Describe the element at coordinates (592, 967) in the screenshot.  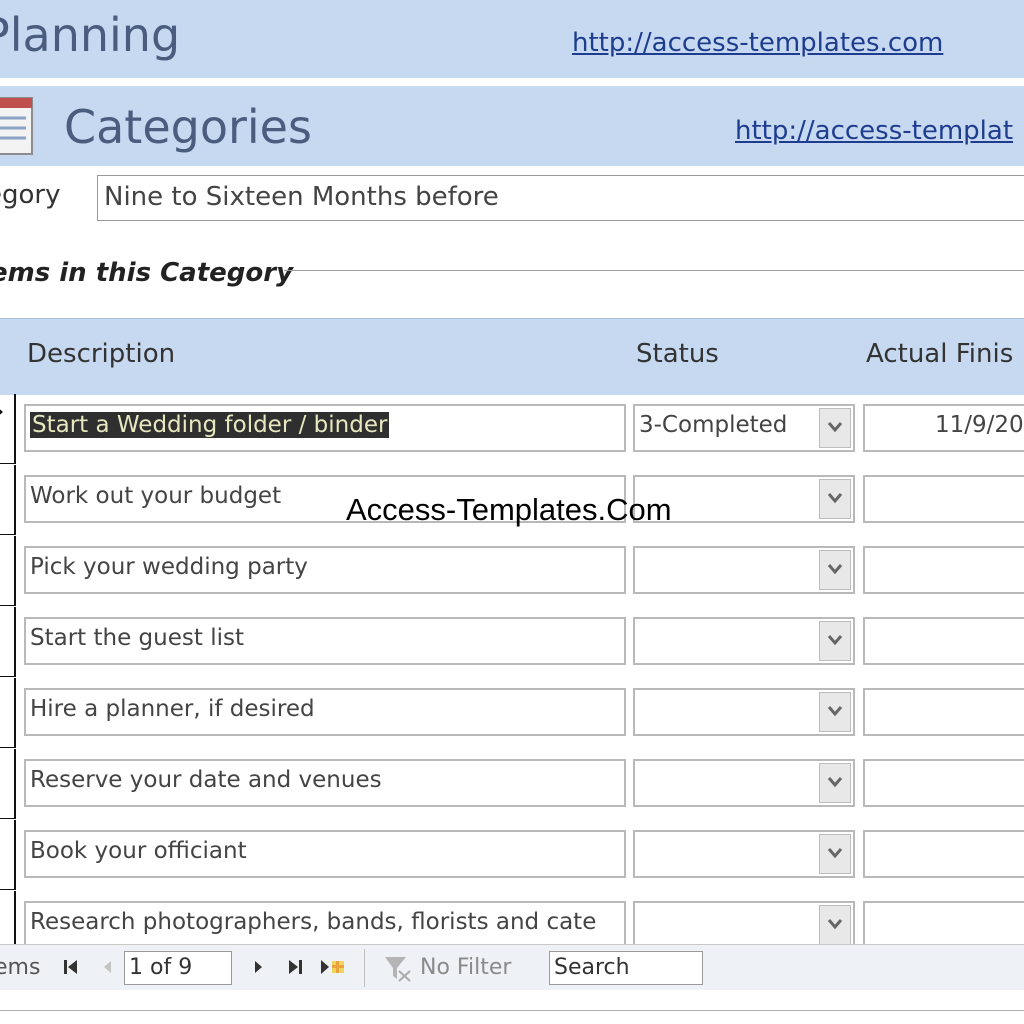
I see `search-text: Search` at that location.